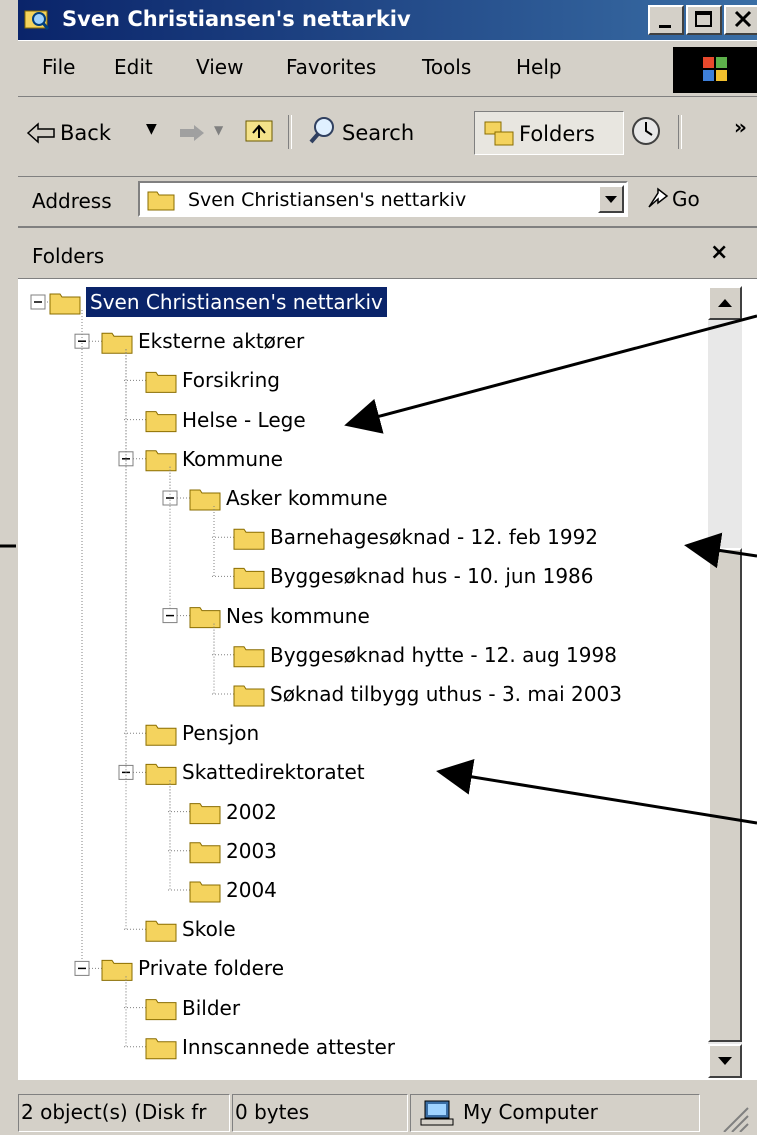  Describe the element at coordinates (331, 67) in the screenshot. I see `menu-favorites: Favorites` at that location.